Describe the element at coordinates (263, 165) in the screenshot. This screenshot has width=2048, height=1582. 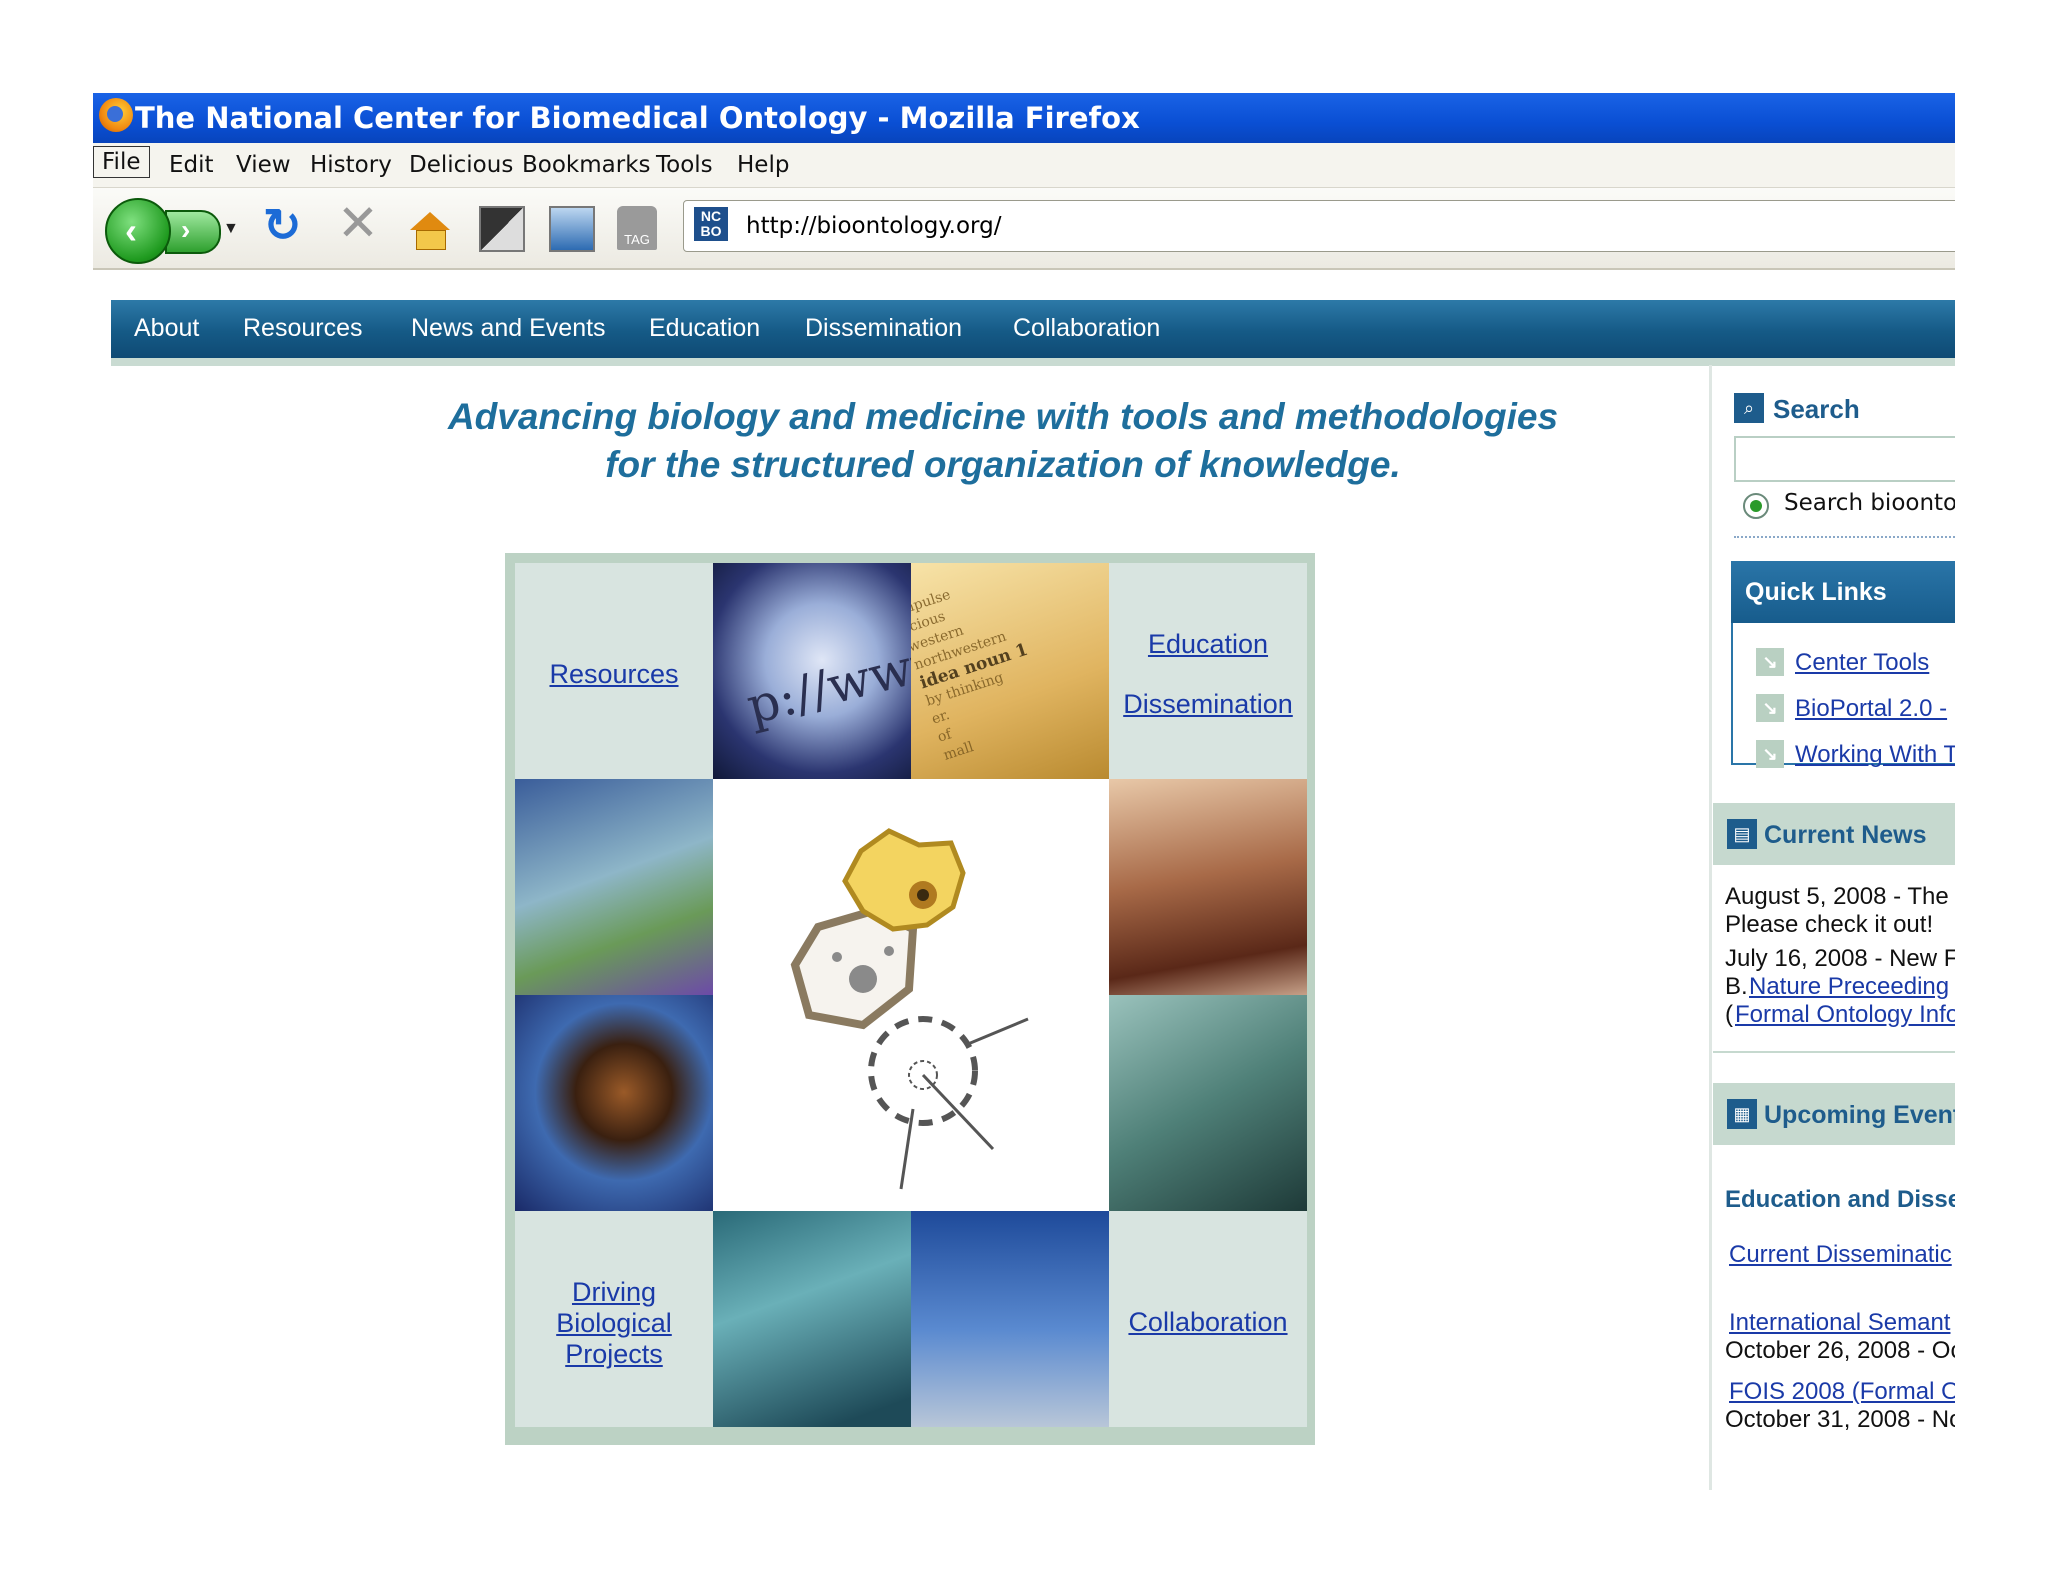
I see `menu-view: View` at that location.